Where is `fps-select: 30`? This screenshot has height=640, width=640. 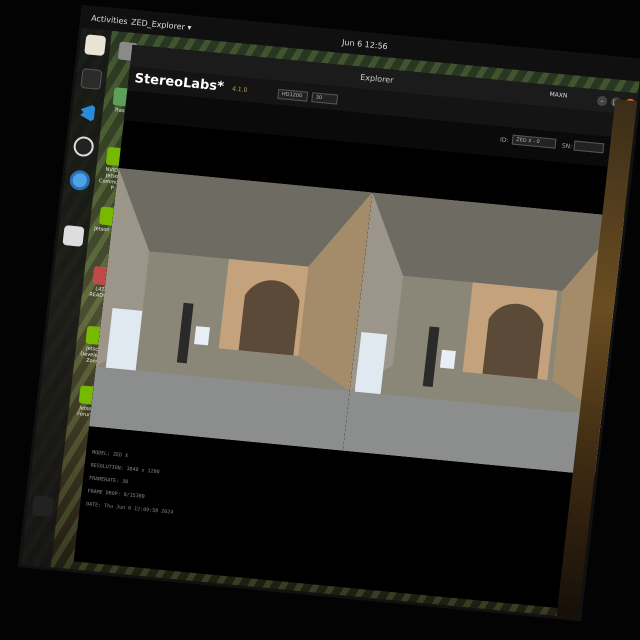
fps-select: 30 is located at coordinates (325, 98).